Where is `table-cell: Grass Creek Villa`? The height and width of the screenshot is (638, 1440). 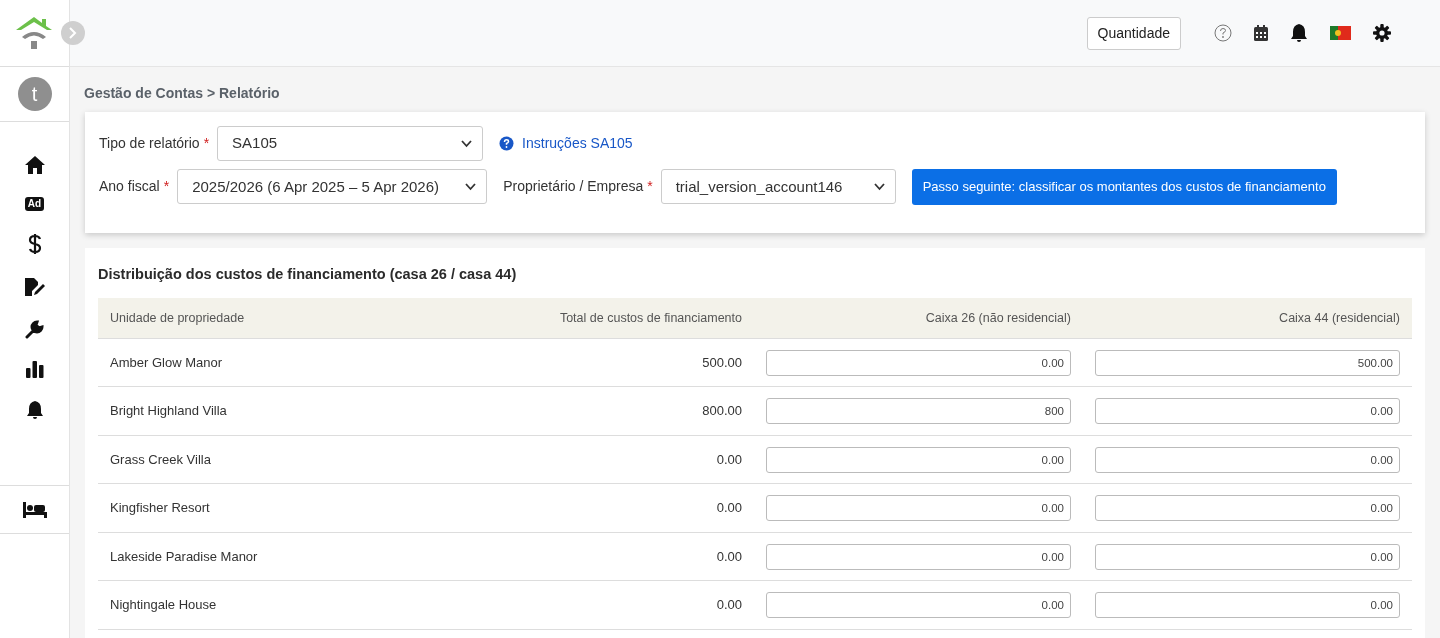 table-cell: Grass Creek Villa is located at coordinates (160, 459).